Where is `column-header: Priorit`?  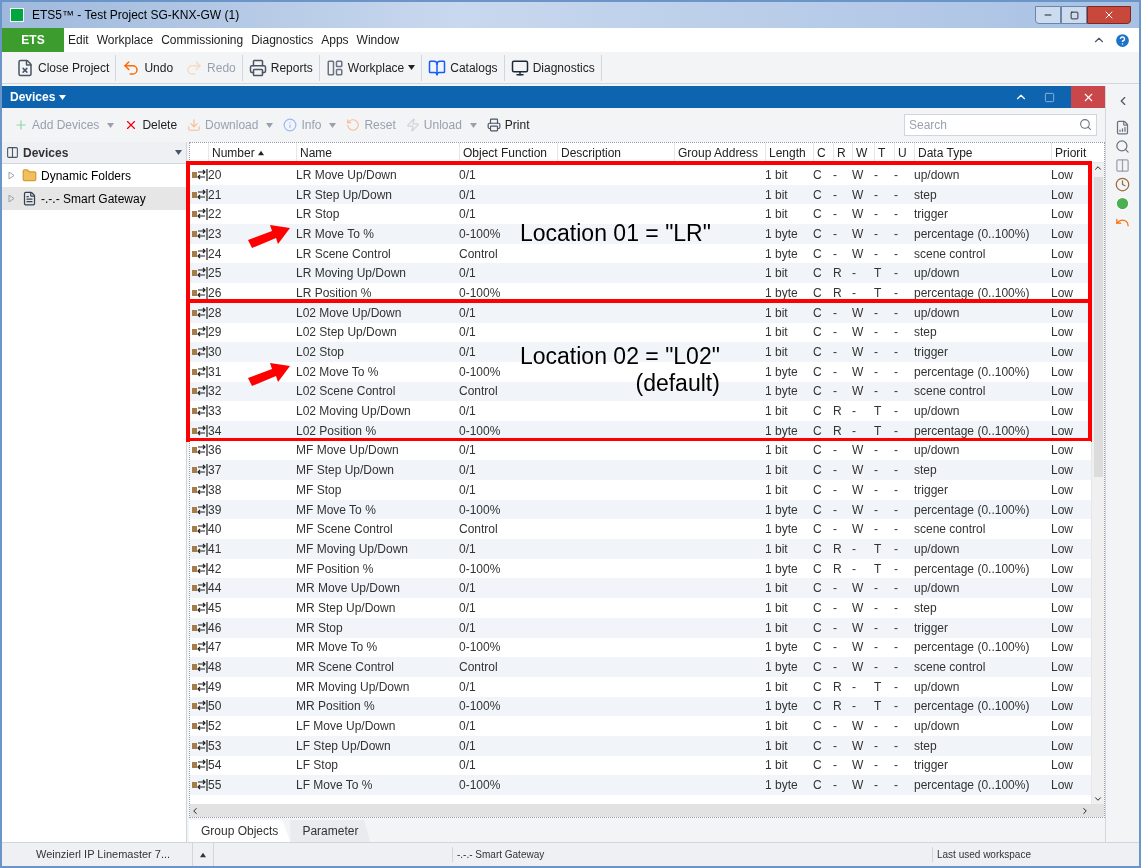 column-header: Priorit is located at coordinates (1071, 152).